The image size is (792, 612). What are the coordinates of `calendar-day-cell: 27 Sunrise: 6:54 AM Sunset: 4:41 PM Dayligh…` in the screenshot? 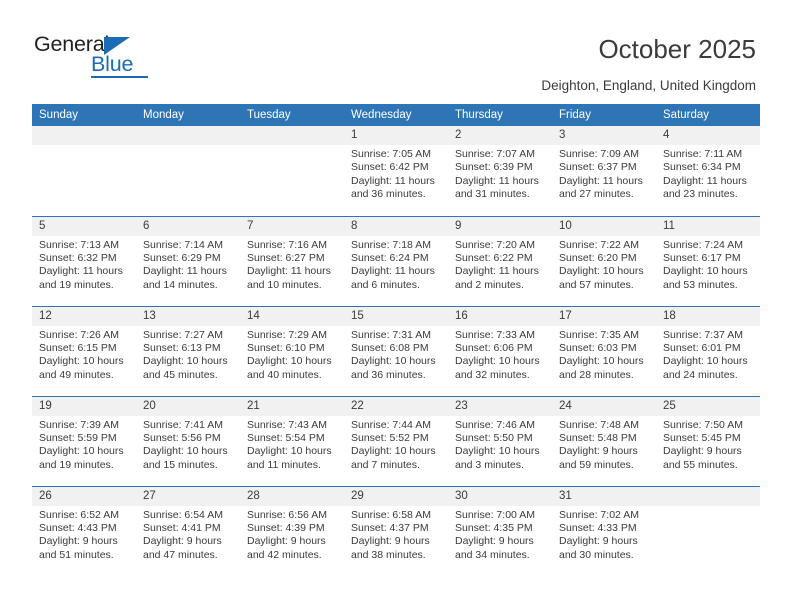 It's located at (188, 530).